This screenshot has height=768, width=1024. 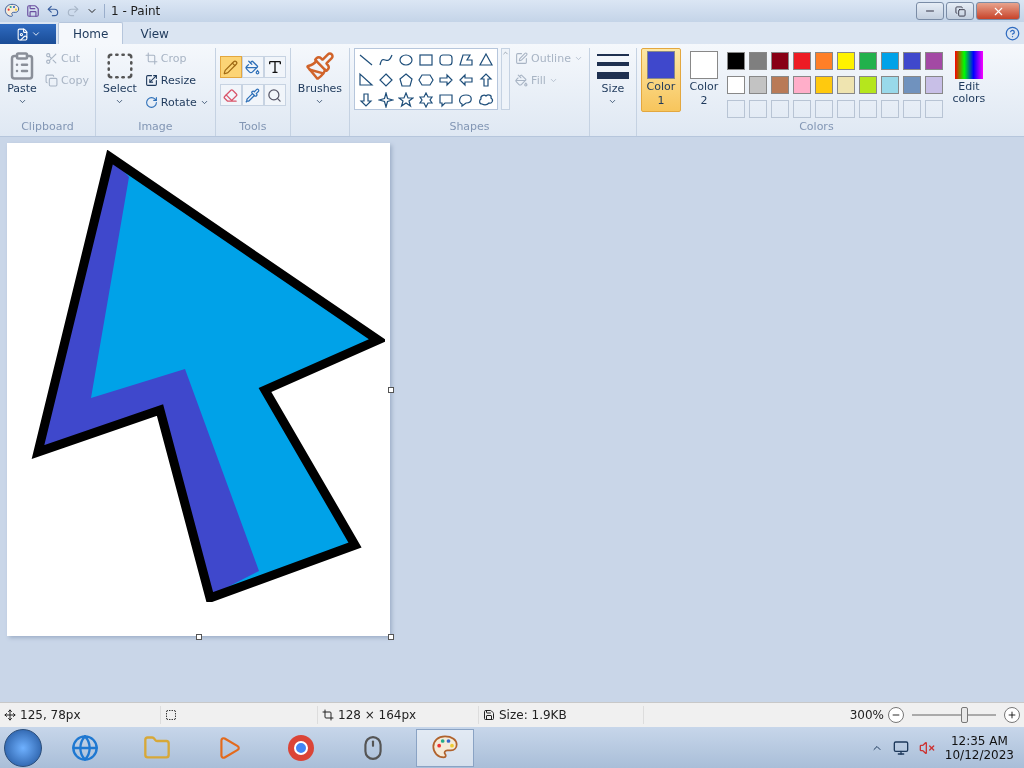 I want to click on file-size: Size: 1.9KB, so click(x=533, y=715).